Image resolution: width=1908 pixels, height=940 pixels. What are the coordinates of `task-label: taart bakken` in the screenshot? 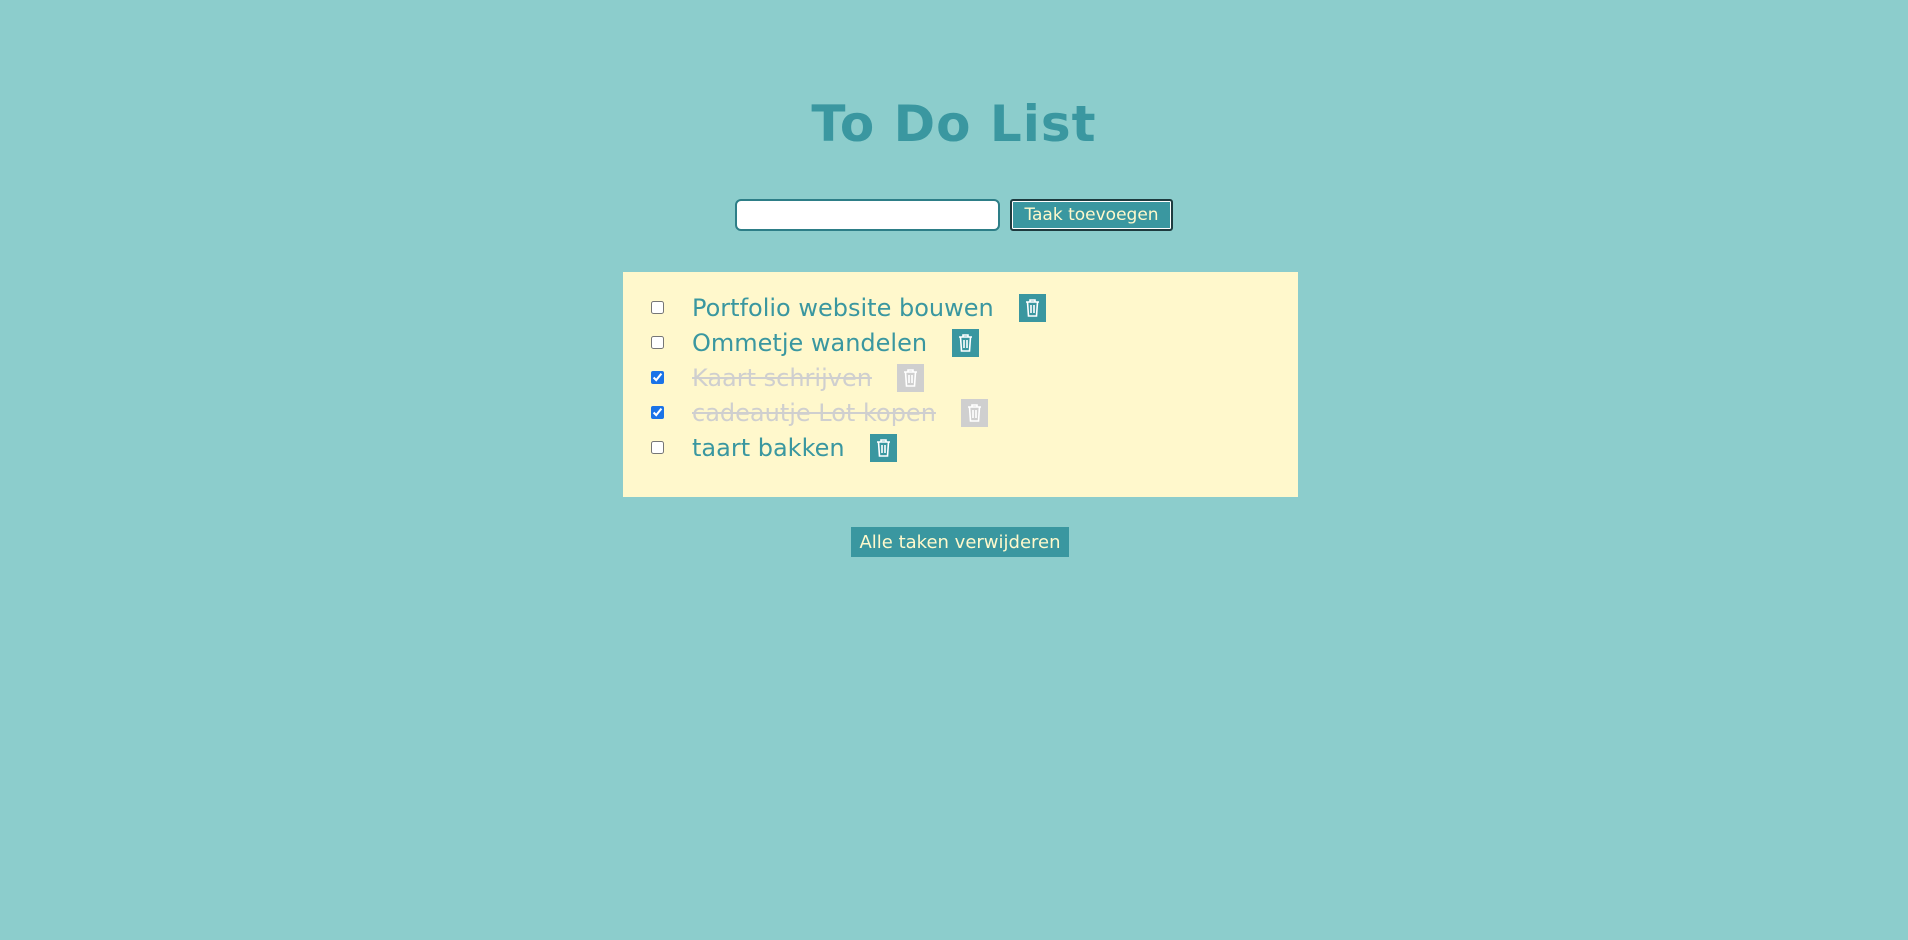 It's located at (768, 447).